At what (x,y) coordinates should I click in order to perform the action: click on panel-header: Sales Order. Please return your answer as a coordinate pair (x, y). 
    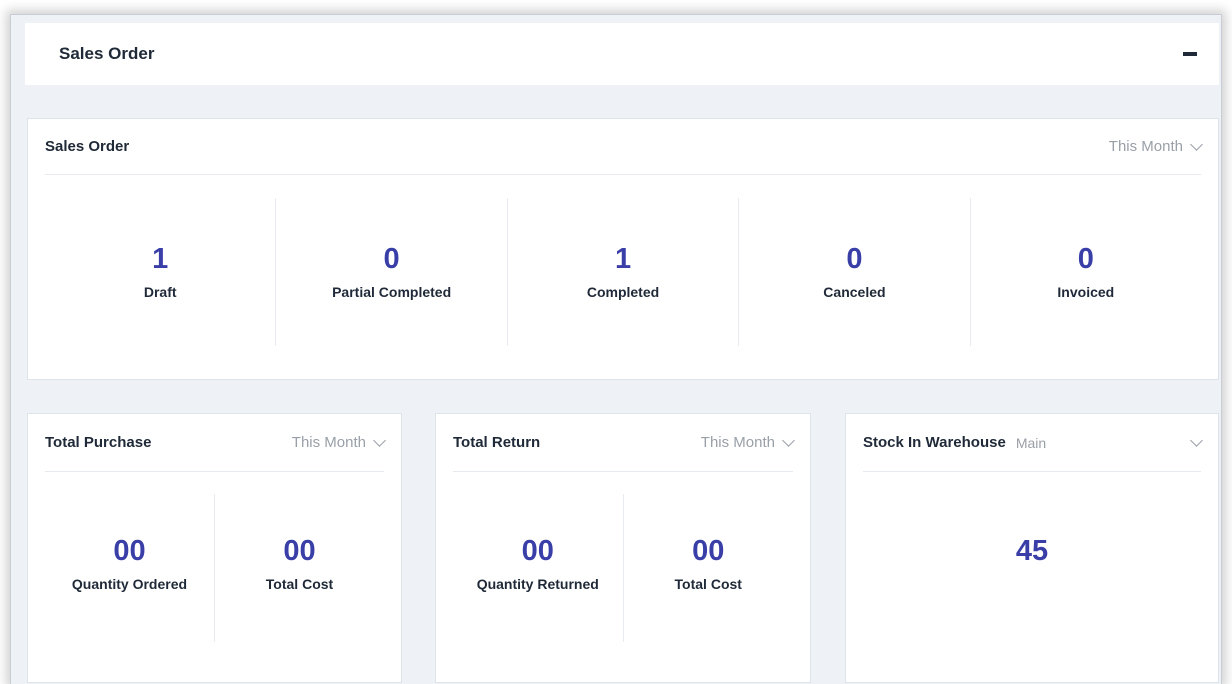
    Looking at the image, I should click on (622, 54).